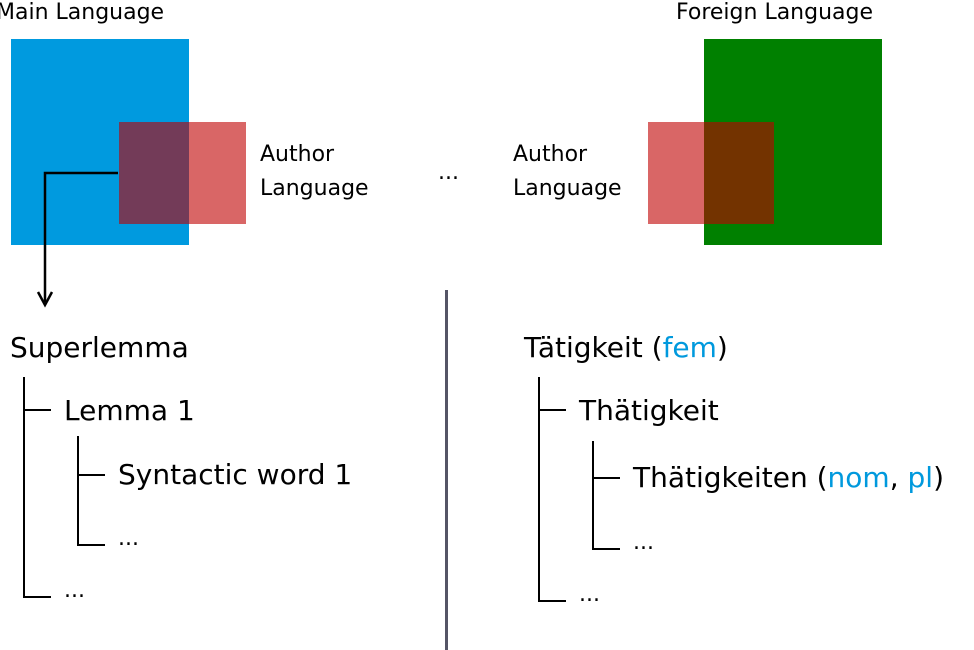  What do you see at coordinates (649, 410) in the screenshot?
I see `tree-node-thaetigkeit: Thätigkeit` at bounding box center [649, 410].